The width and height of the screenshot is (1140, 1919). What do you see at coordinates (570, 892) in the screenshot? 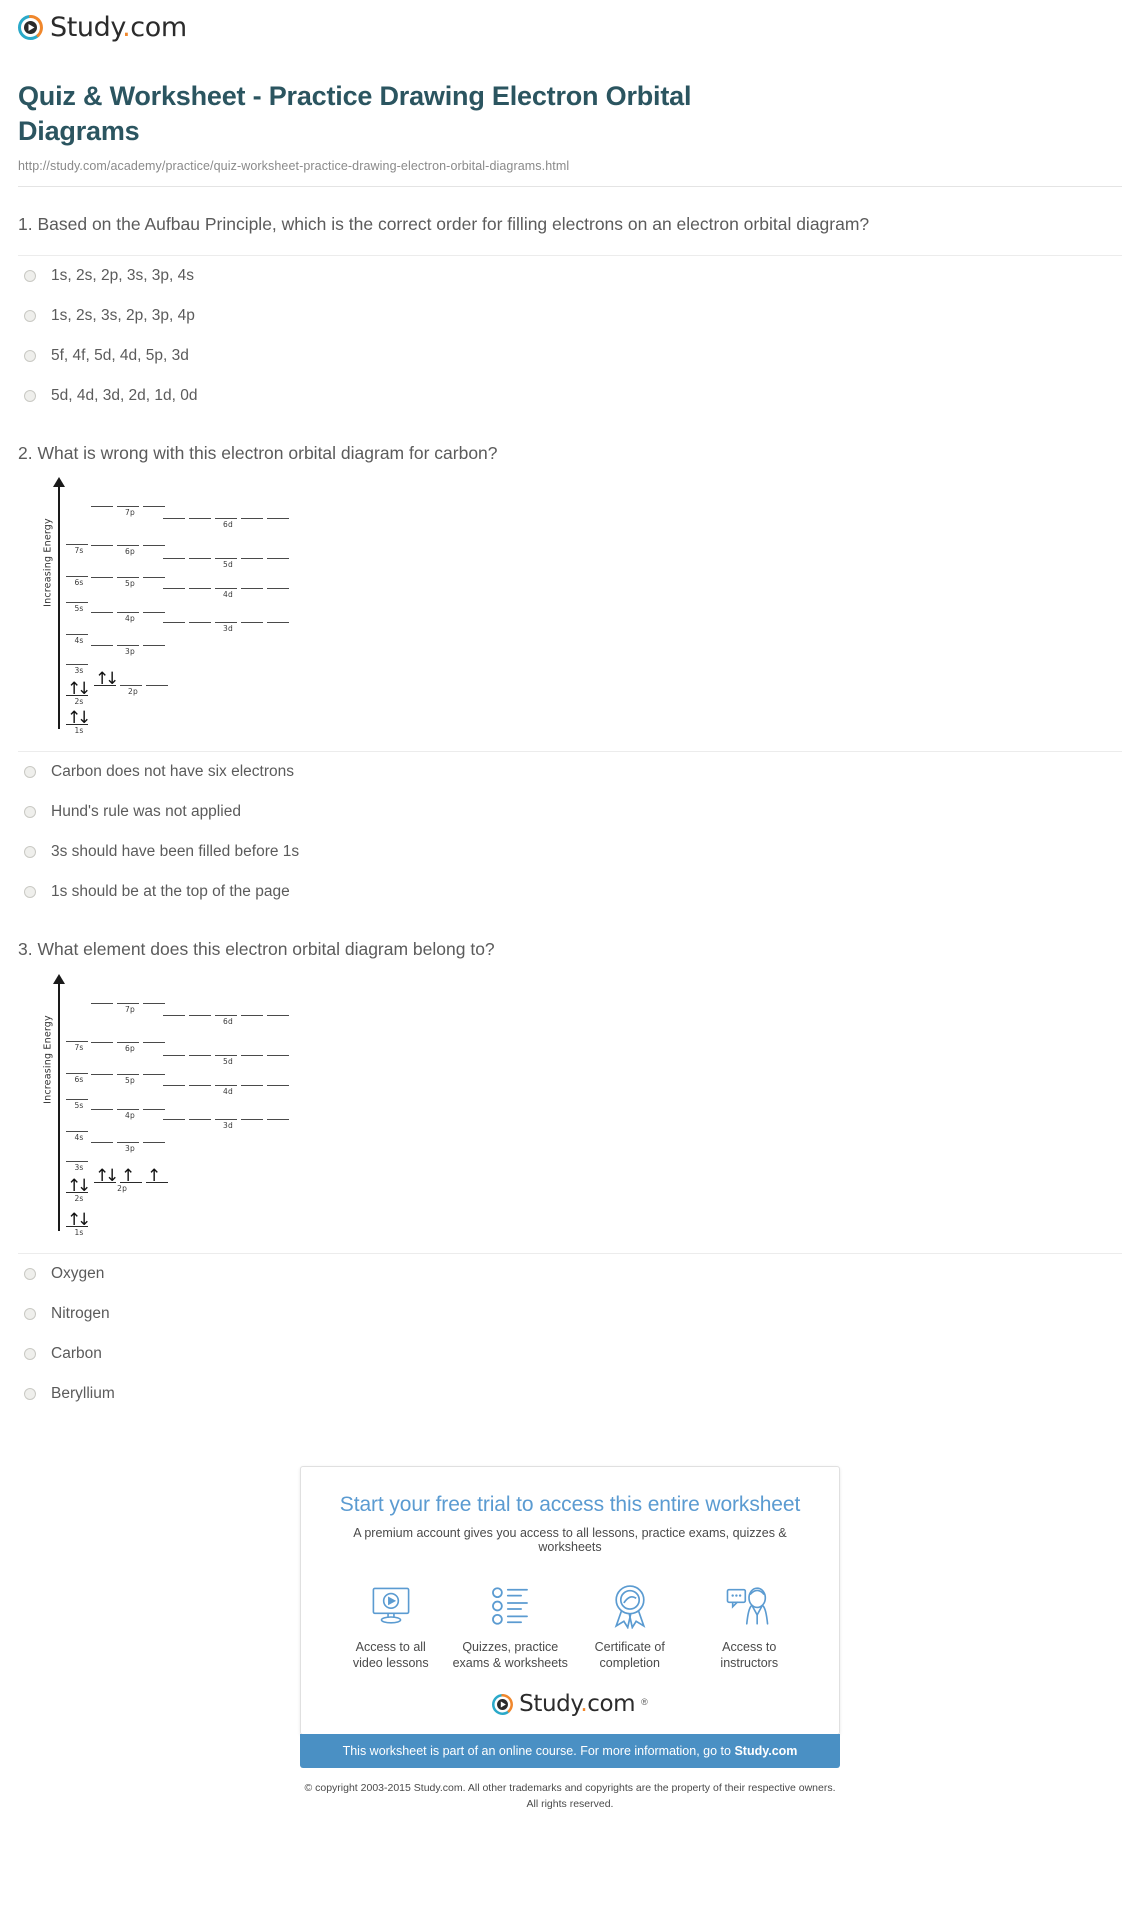
I see `option-row: 1s should be at the top of the page` at bounding box center [570, 892].